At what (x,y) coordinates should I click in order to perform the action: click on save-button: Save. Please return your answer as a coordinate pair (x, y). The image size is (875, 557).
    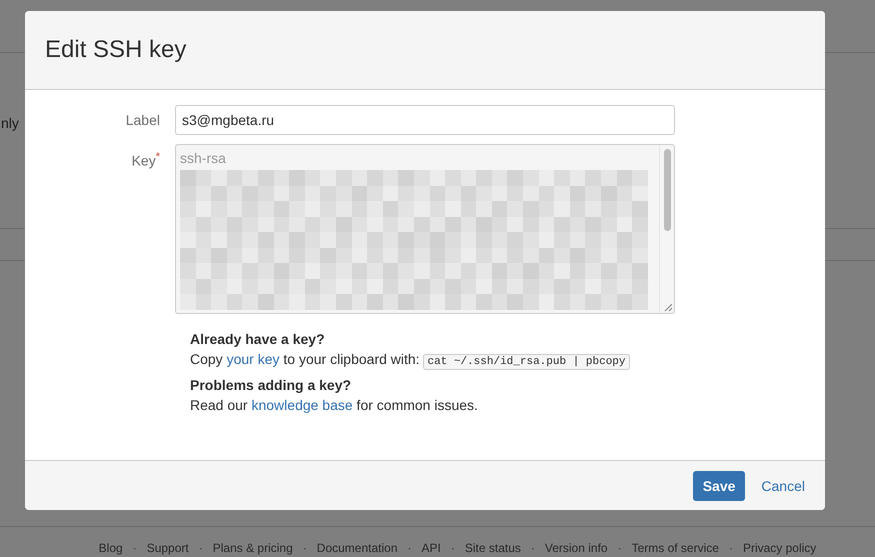
    Looking at the image, I should click on (719, 485).